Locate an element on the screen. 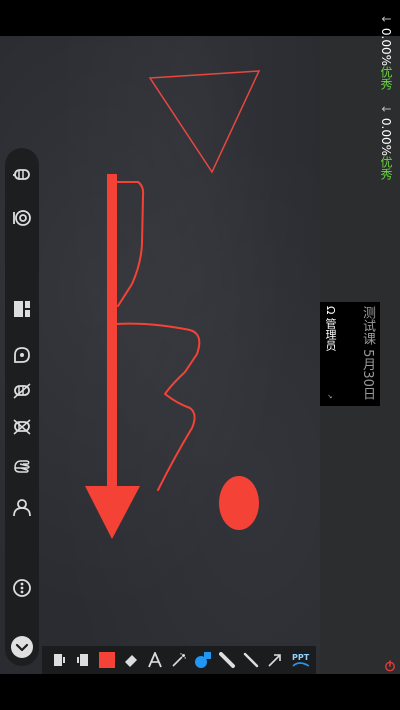 Image resolution: width=400 pixels, height=710 pixels. mic-button is located at coordinates (22, 175).